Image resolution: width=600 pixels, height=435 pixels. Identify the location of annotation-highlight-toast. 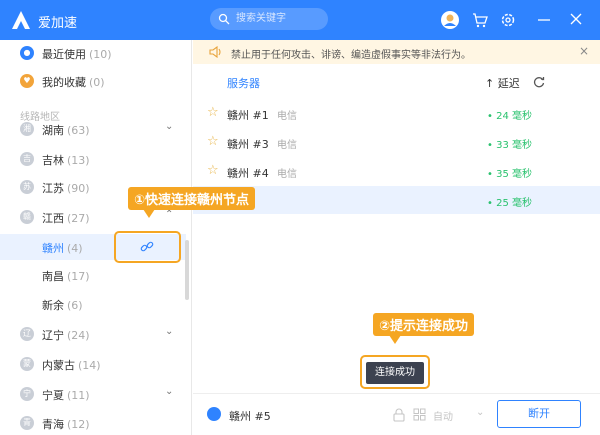
(395, 372).